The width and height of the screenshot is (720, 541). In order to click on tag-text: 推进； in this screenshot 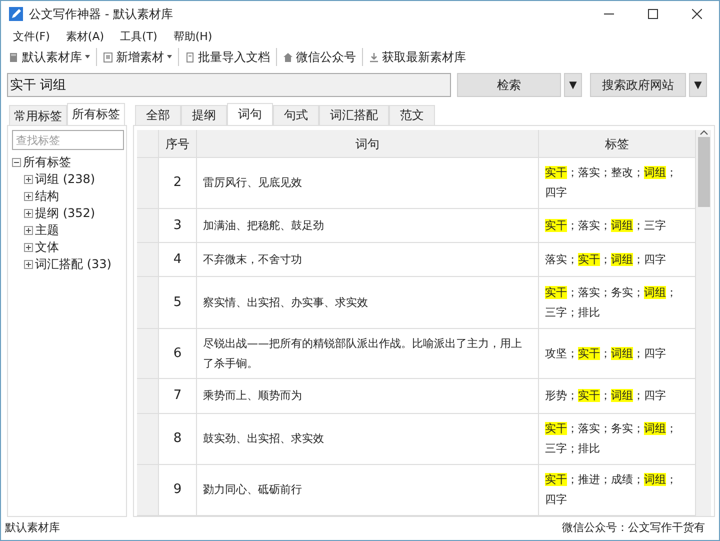, I will do `click(594, 479)`.